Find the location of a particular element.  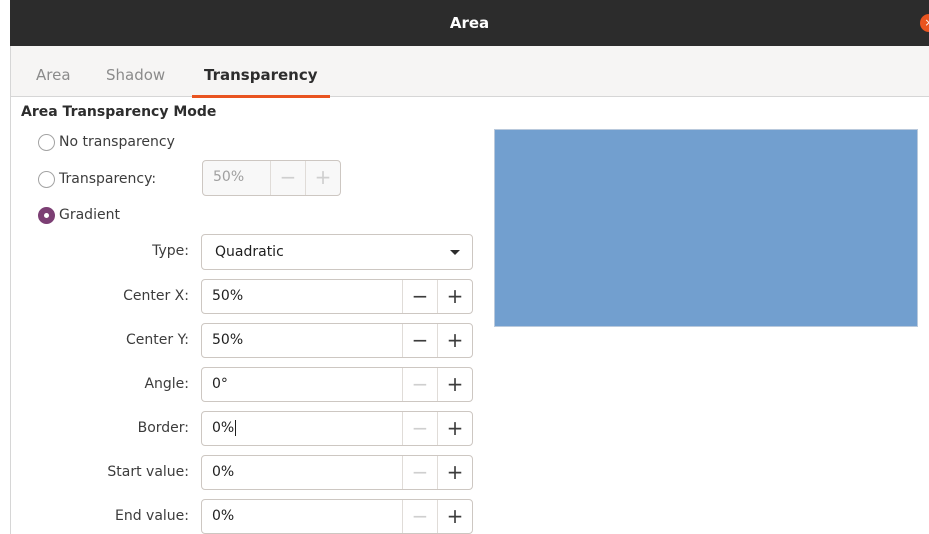

center-x-spin: 50% − + is located at coordinates (337, 296).